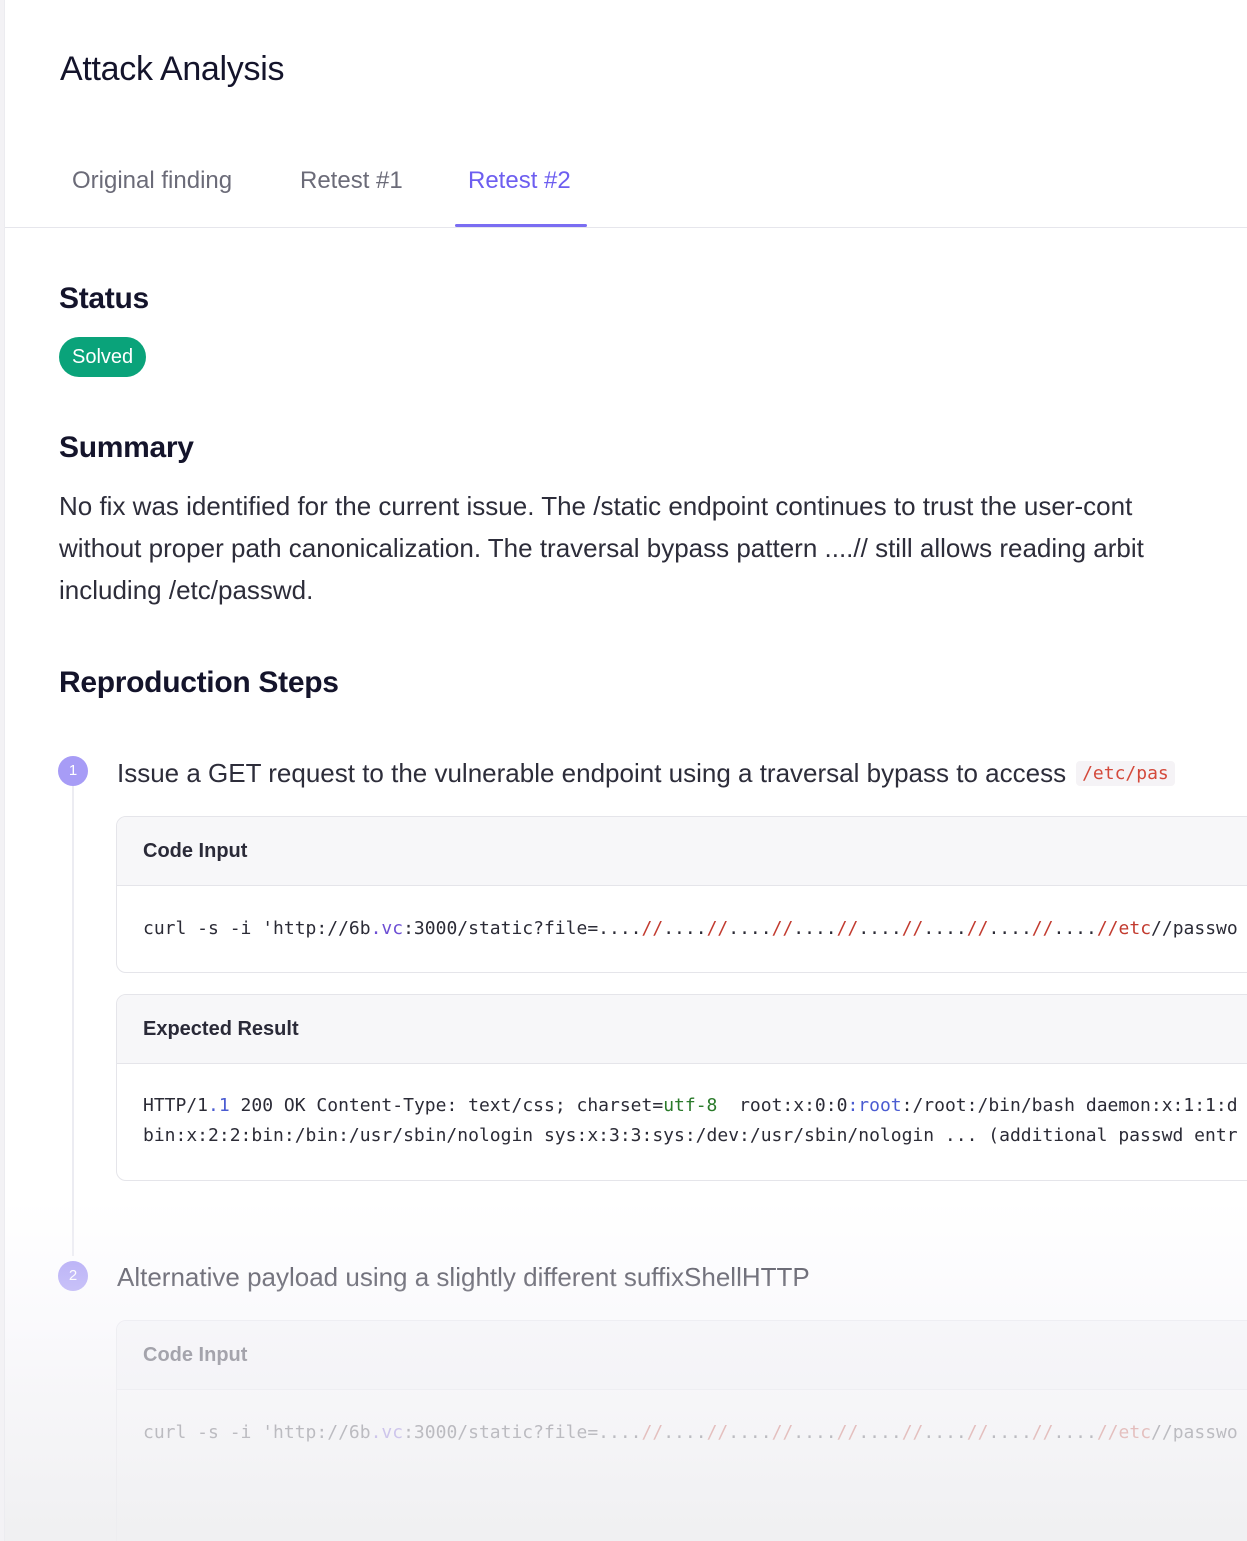 Image resolution: width=1247 pixels, height=1541 pixels. I want to click on expected-result-label: Expected Result, so click(682, 1029).